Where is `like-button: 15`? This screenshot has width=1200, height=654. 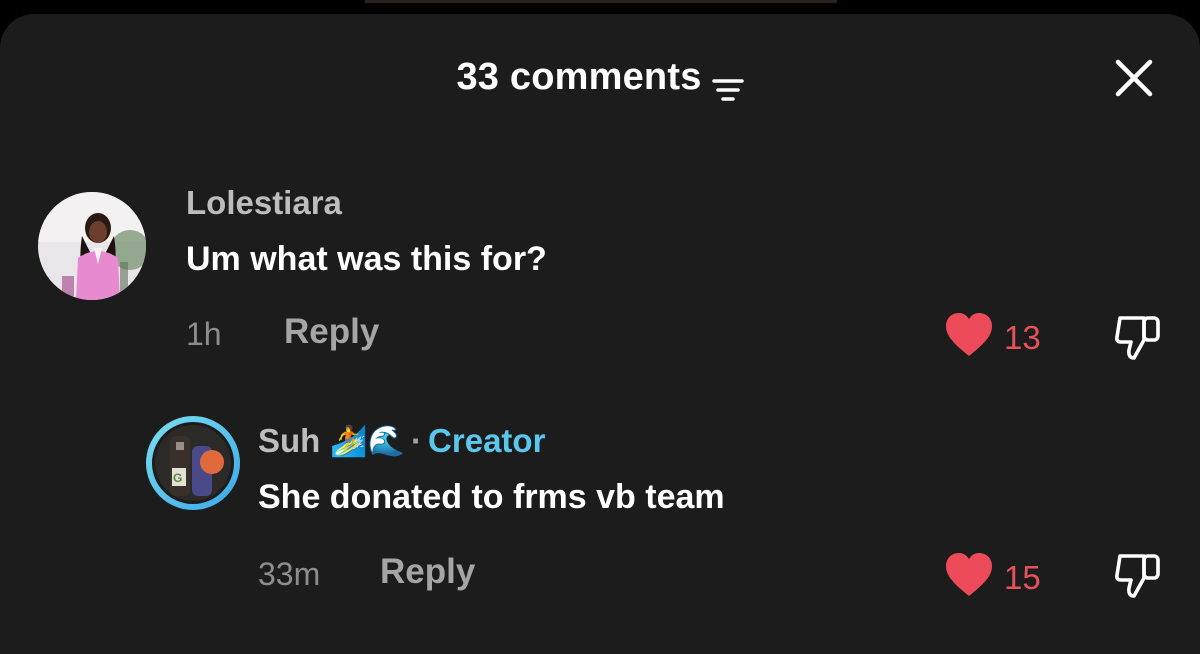 like-button: 15 is located at coordinates (992, 577).